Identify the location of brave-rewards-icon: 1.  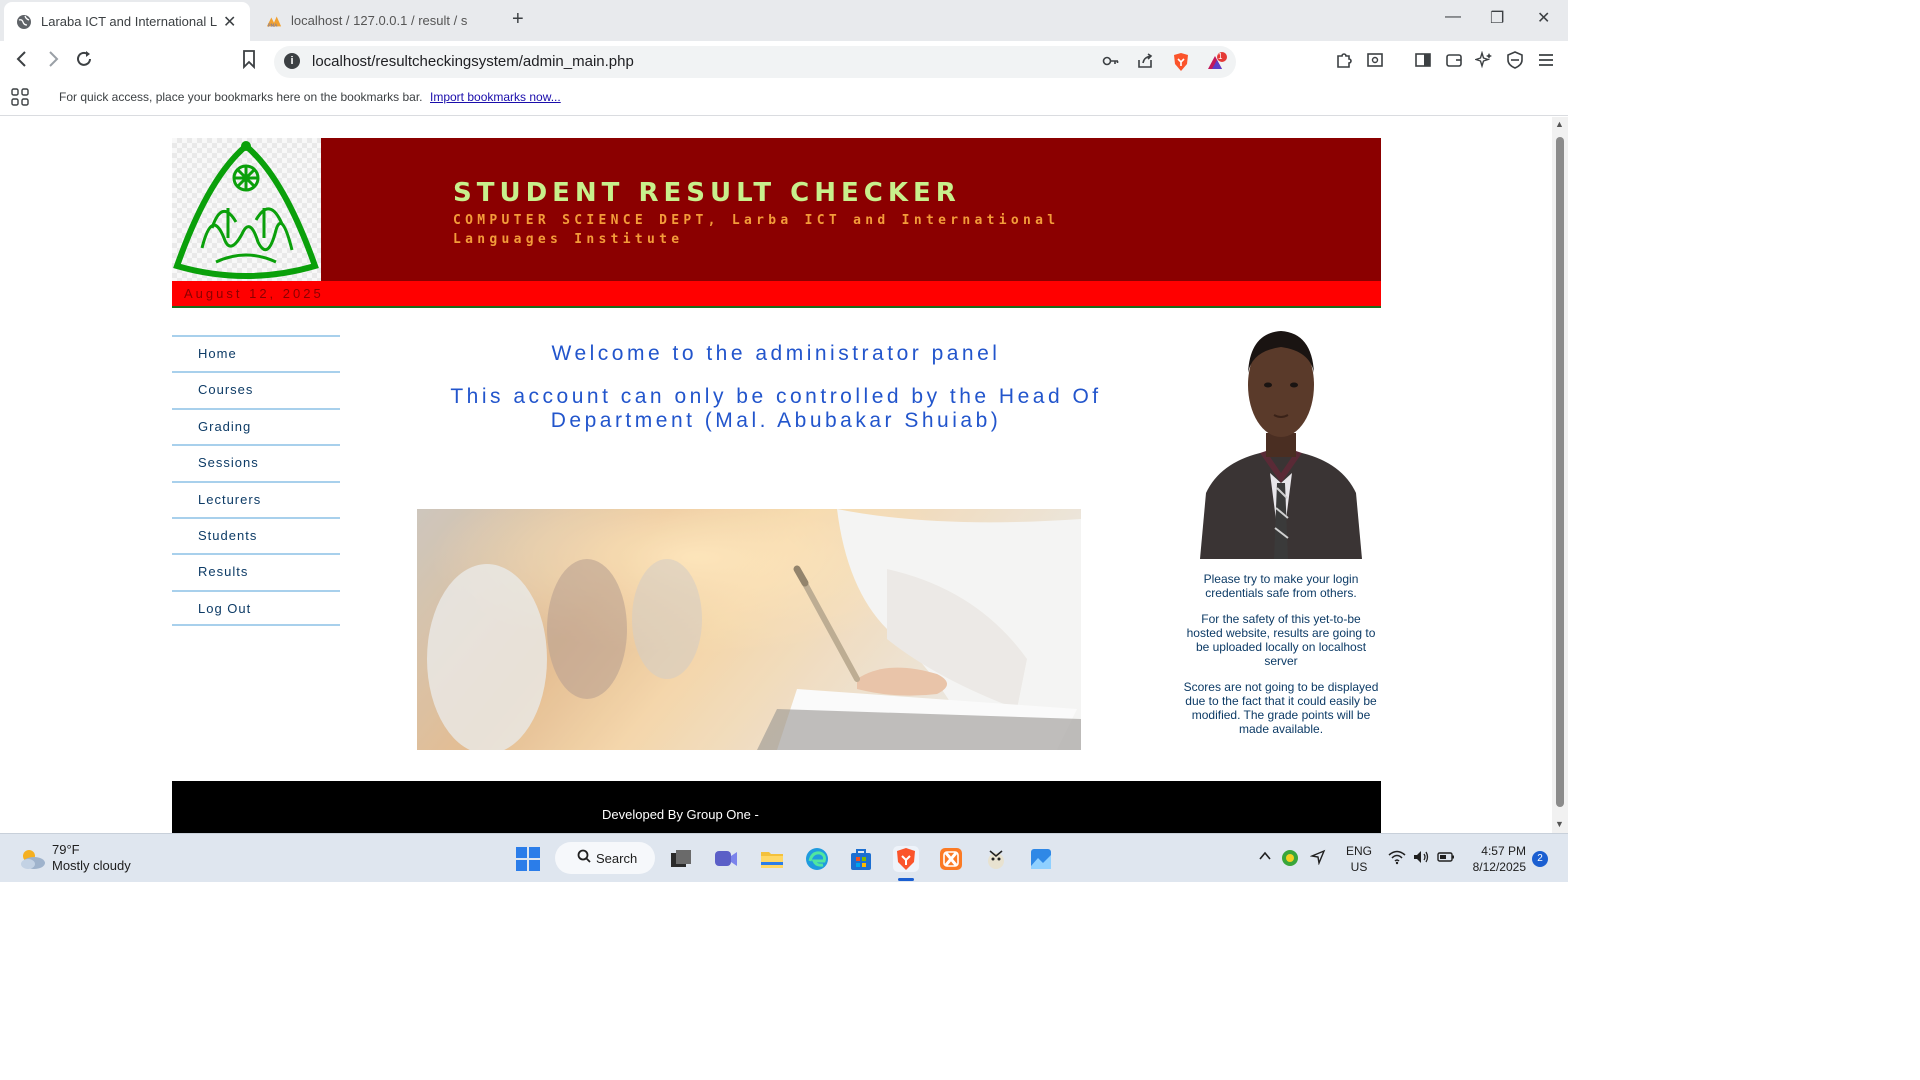
(1217, 64).